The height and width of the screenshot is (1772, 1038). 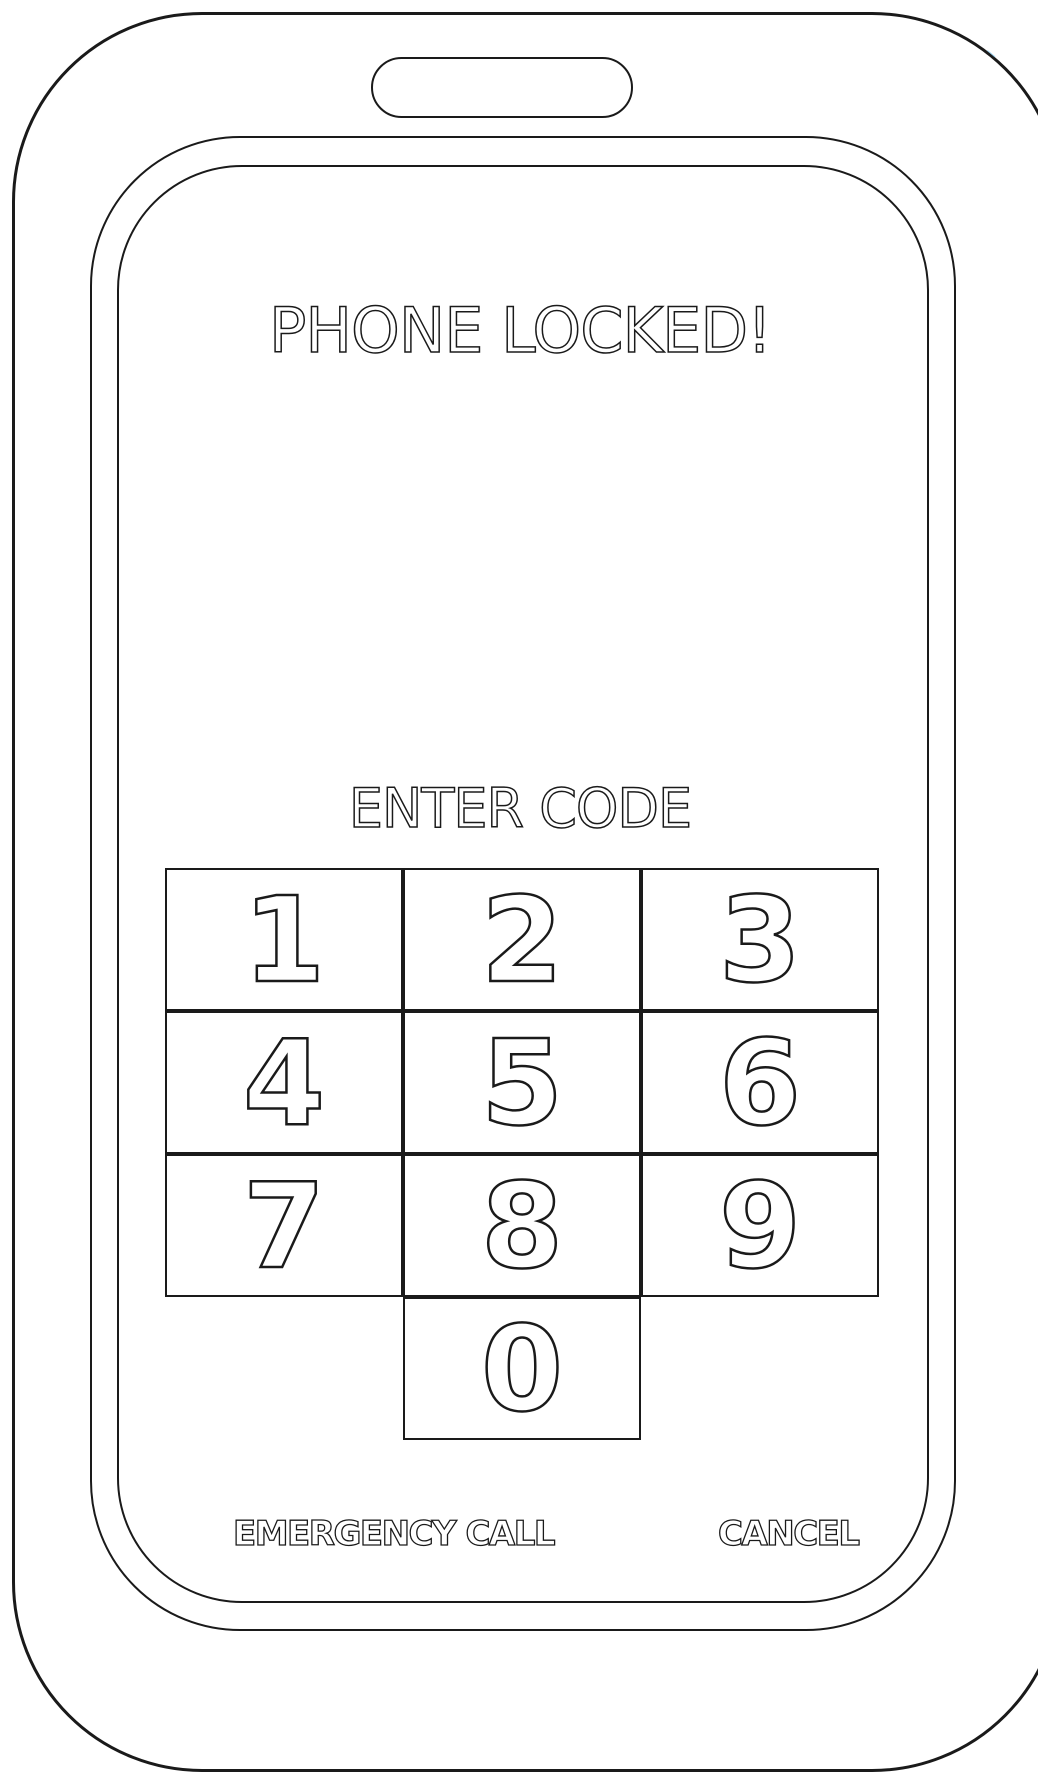 What do you see at coordinates (520, 330) in the screenshot?
I see `page-title: PHONE LOCKED!` at bounding box center [520, 330].